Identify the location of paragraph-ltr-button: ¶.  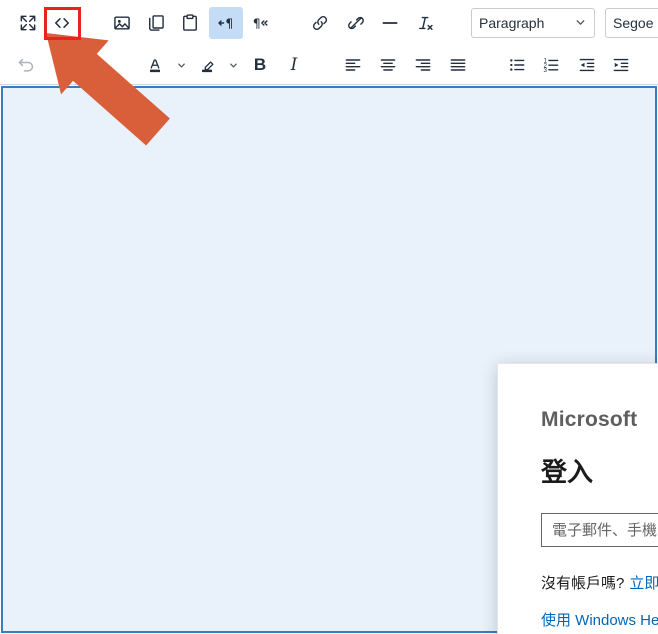
(226, 22).